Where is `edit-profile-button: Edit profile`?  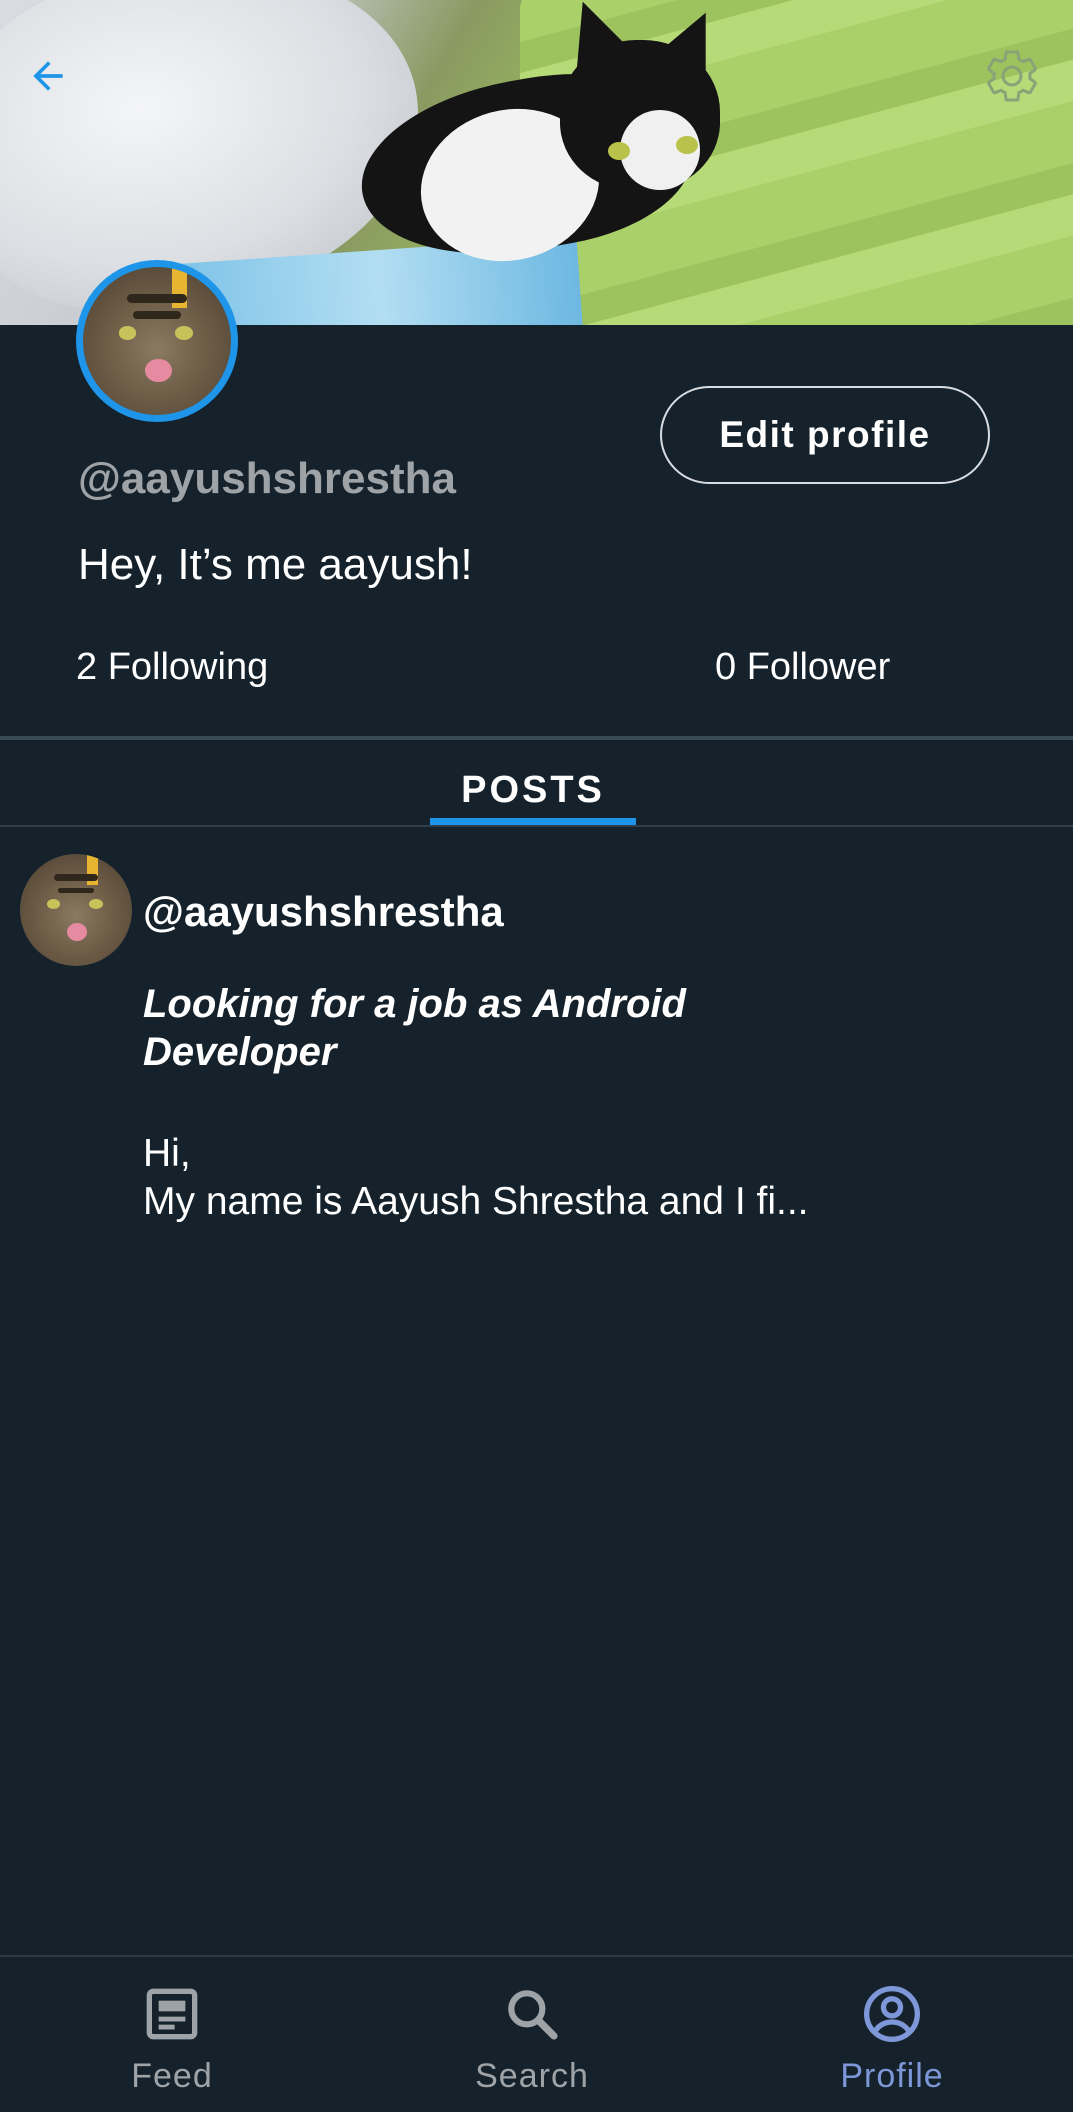 edit-profile-button: Edit profile is located at coordinates (825, 435).